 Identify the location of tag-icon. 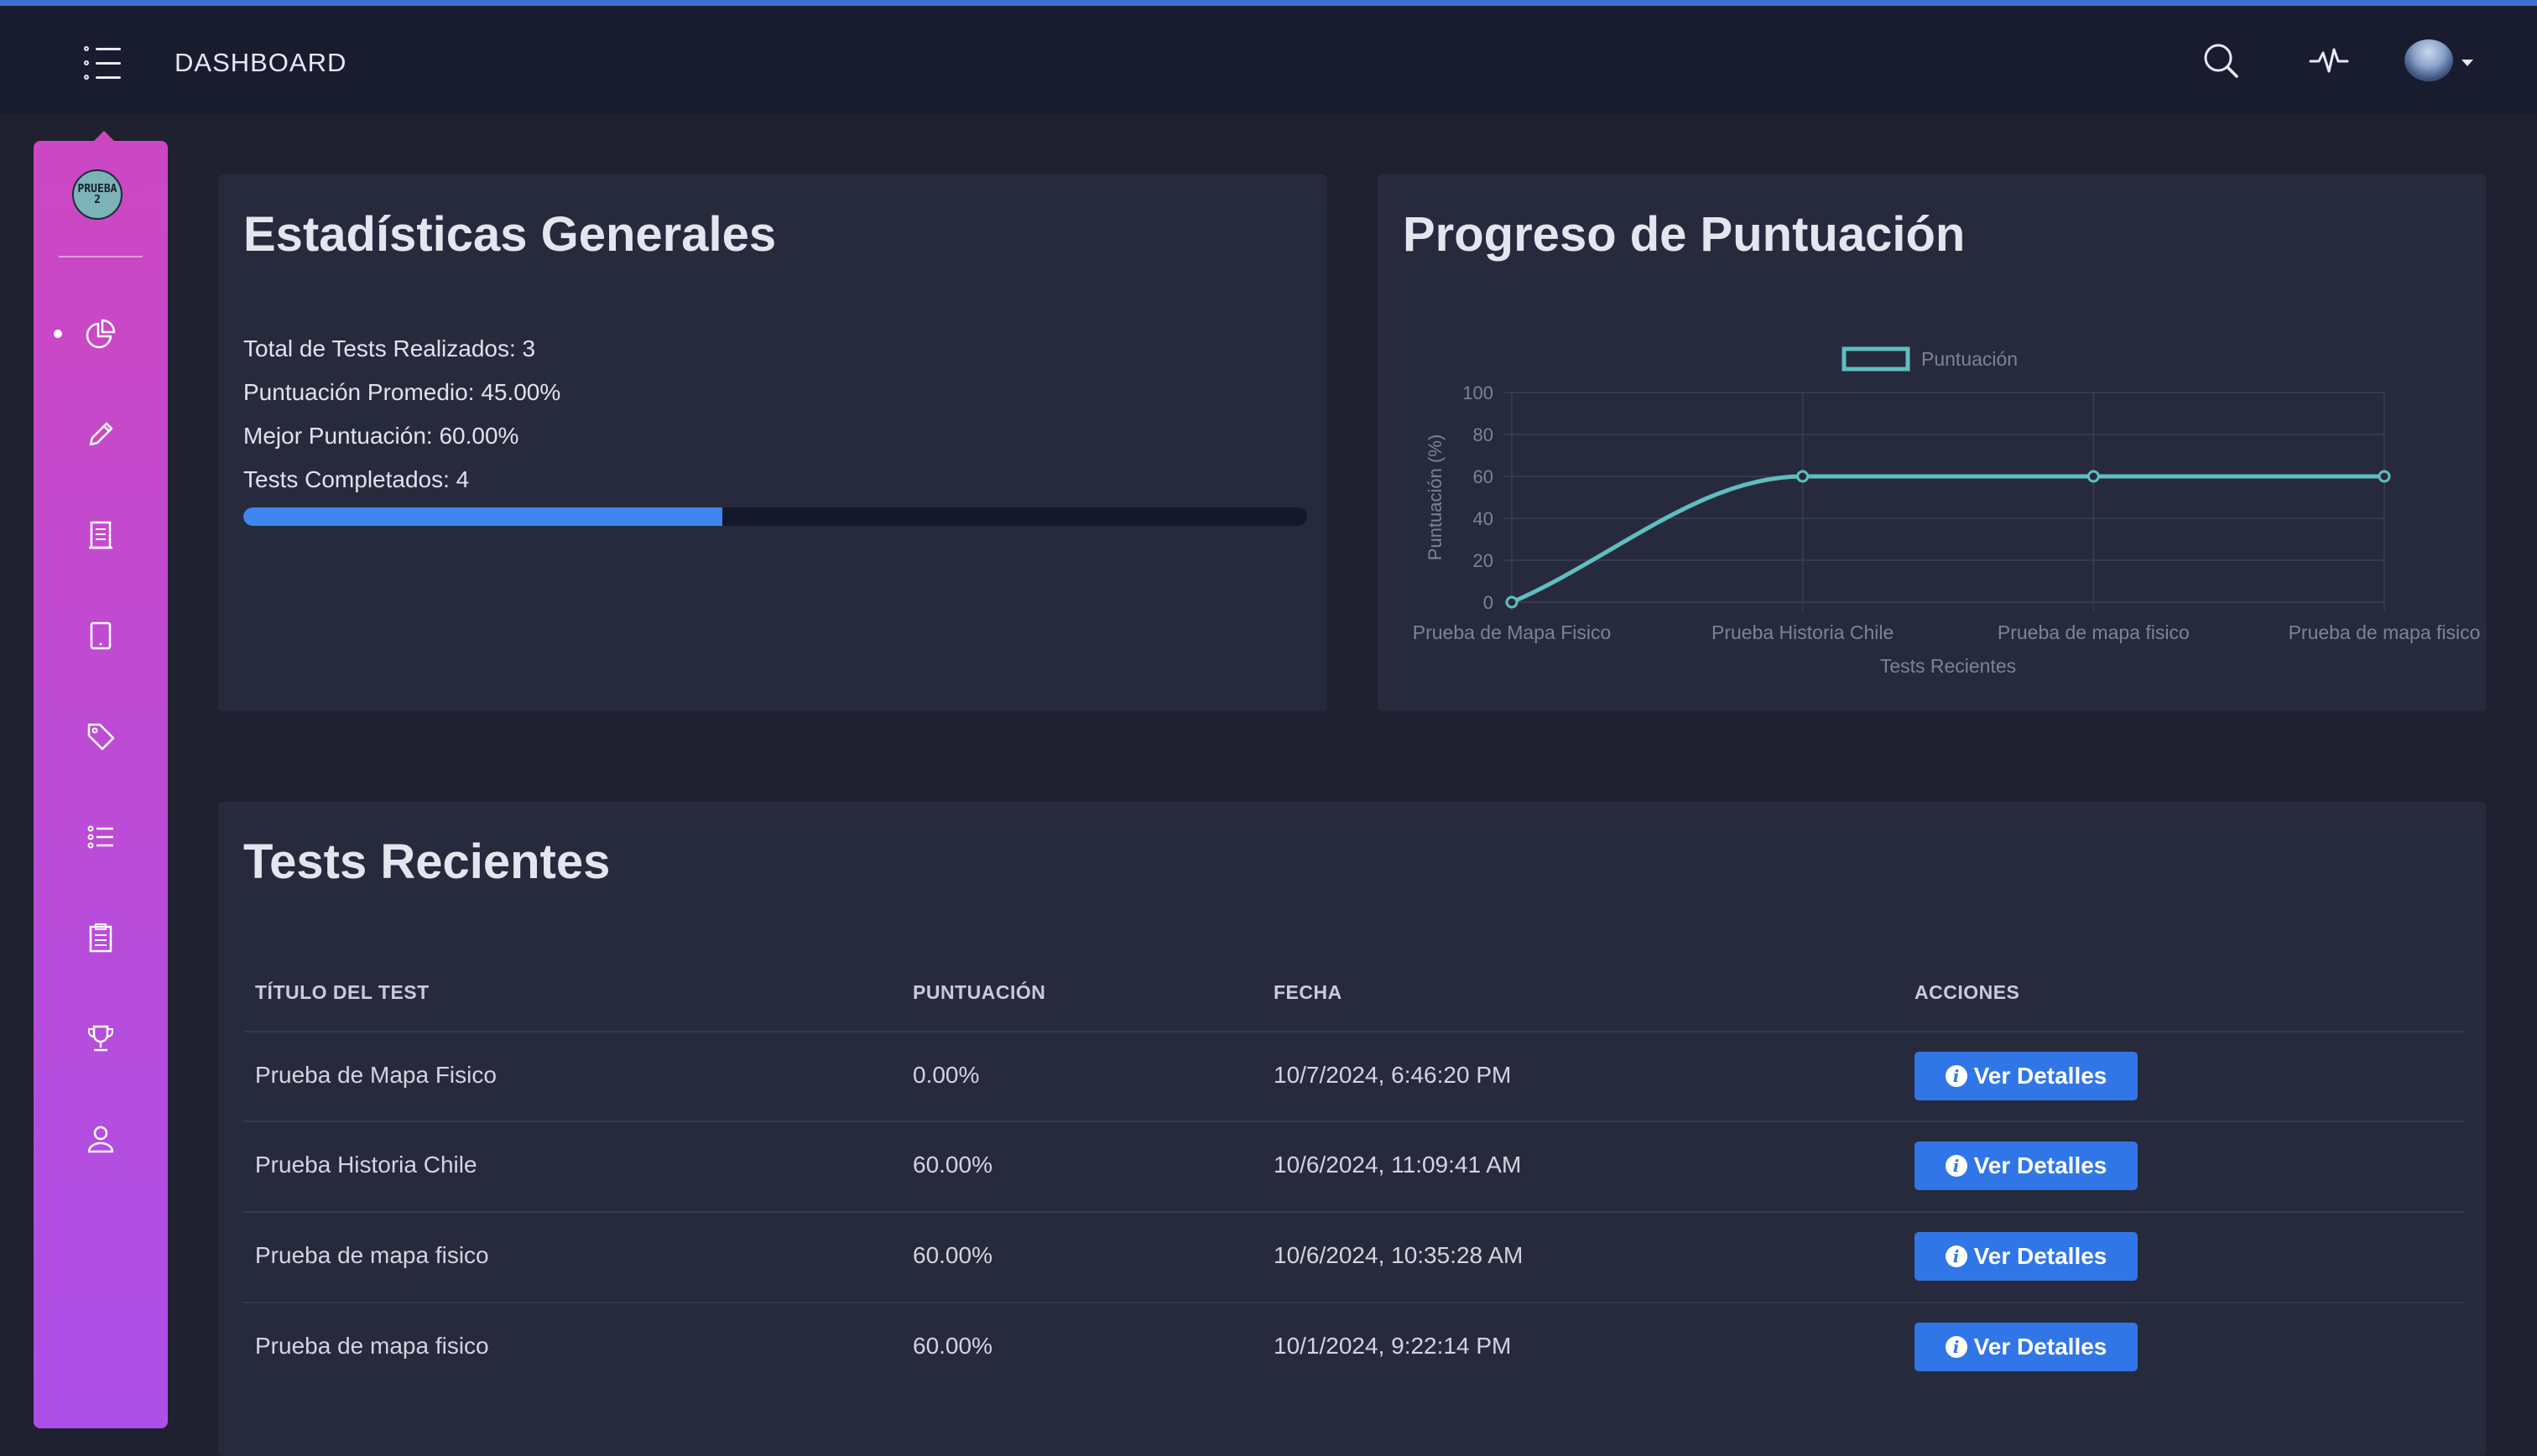
(101, 737).